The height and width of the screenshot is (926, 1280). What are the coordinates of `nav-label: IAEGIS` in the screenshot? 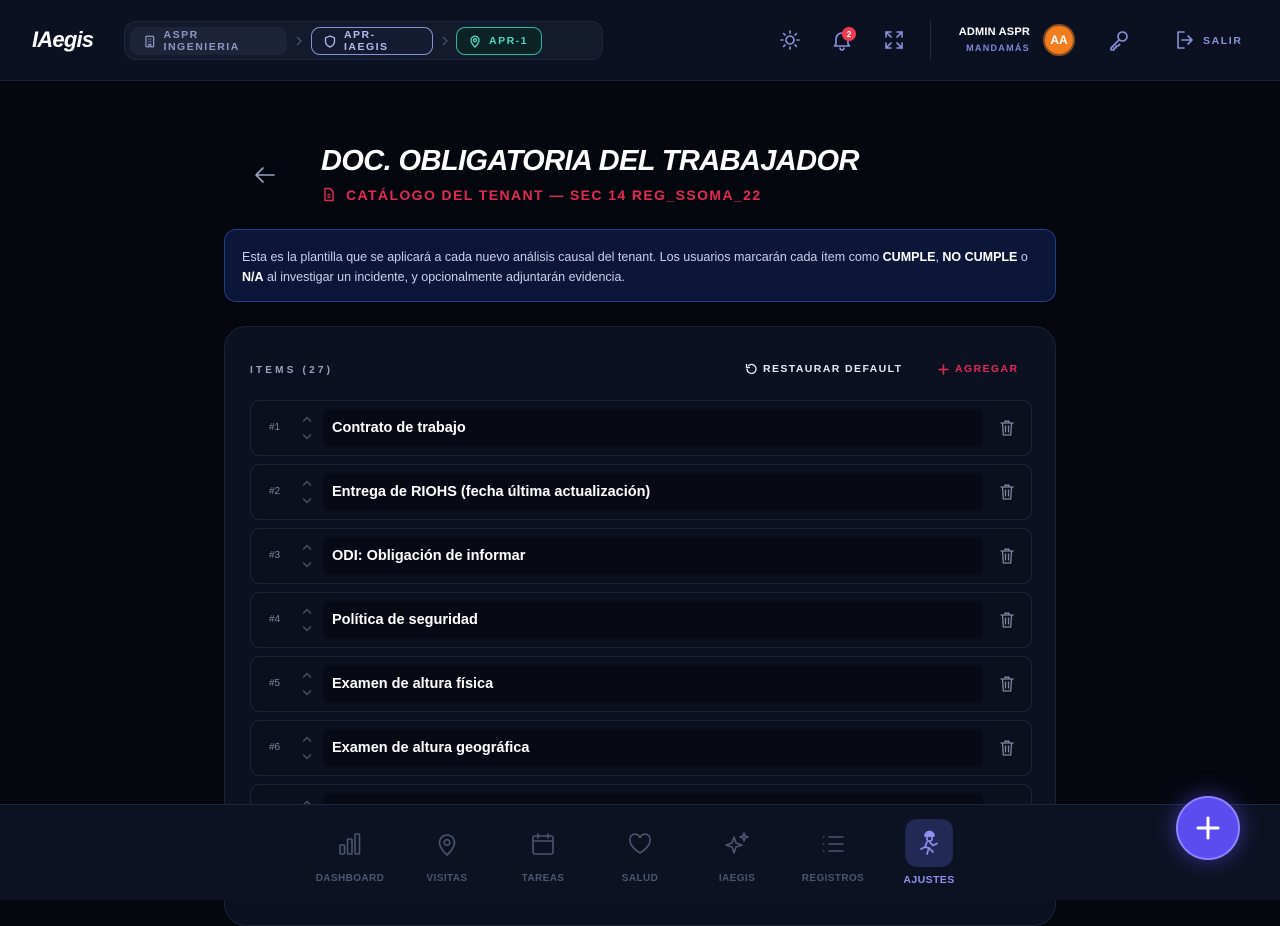 It's located at (737, 878).